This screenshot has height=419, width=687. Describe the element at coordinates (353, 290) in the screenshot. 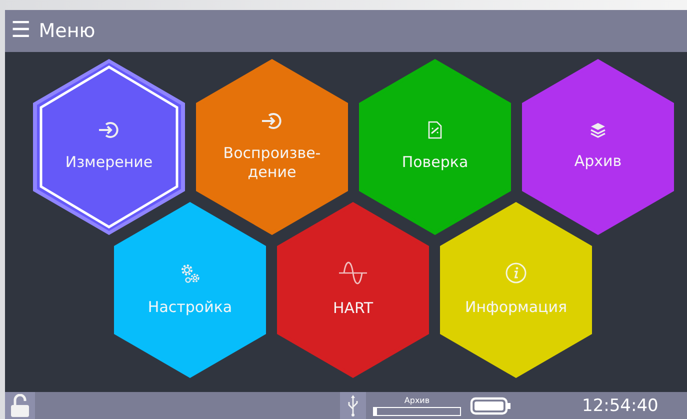

I see `menu-tile: HART` at that location.